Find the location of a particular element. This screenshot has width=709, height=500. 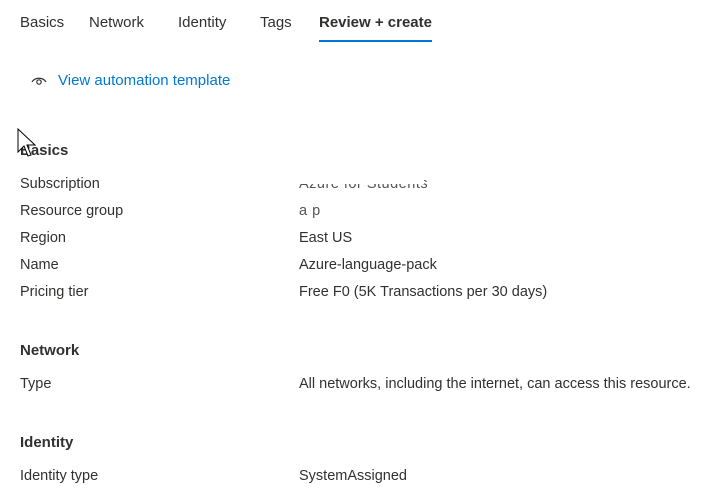

tab-identity: Identity is located at coordinates (202, 22).